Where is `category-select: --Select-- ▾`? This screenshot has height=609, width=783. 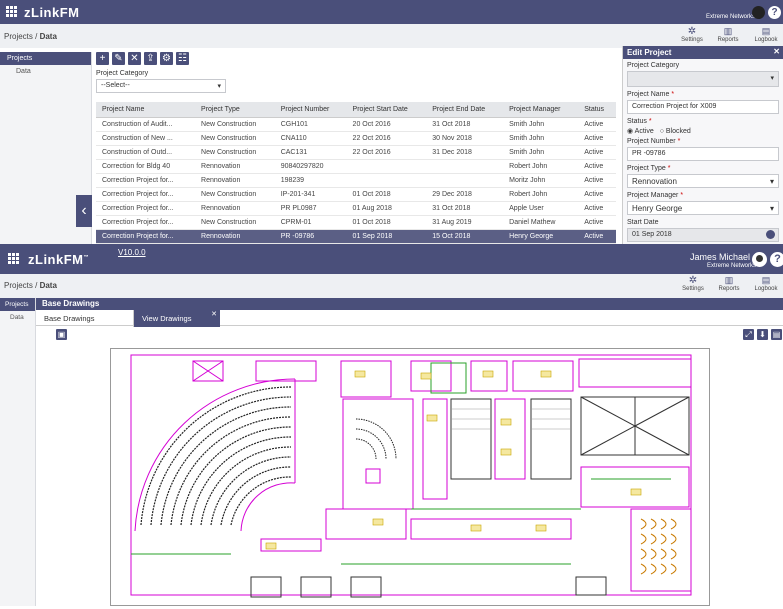 category-select: --Select-- ▾ is located at coordinates (161, 86).